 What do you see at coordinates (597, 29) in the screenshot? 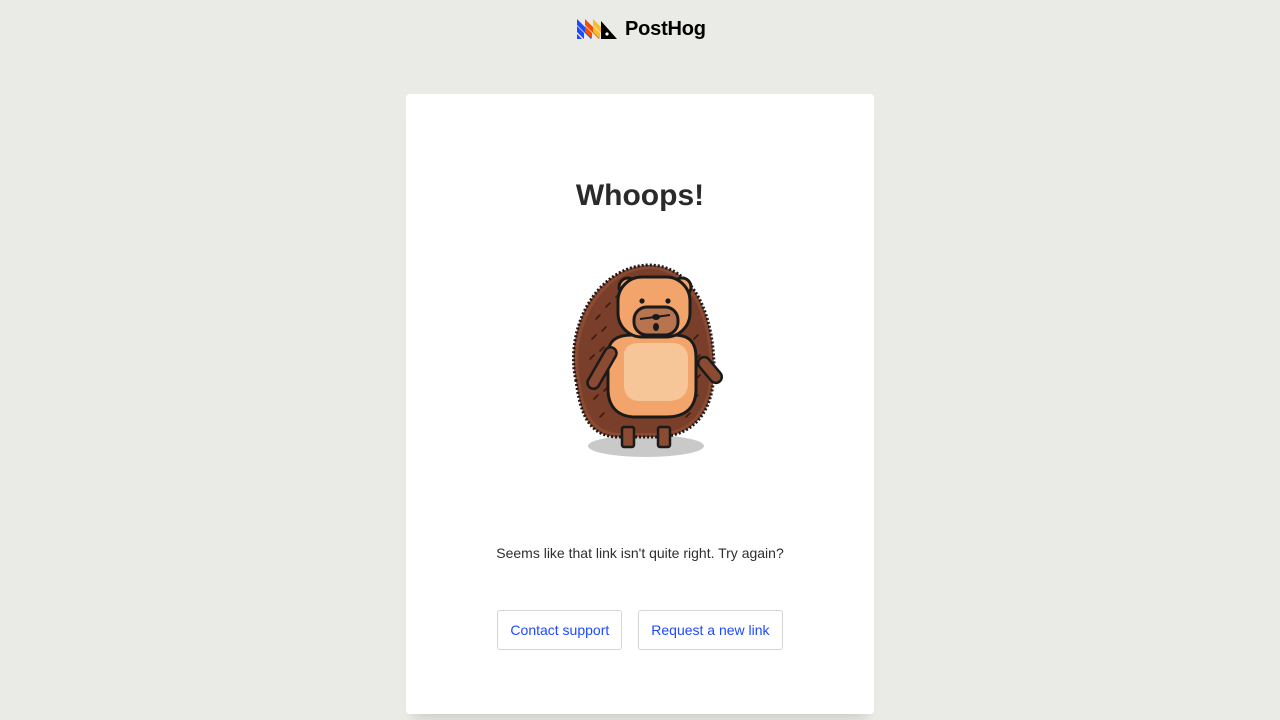
I see `posthog-logo-icon` at bounding box center [597, 29].